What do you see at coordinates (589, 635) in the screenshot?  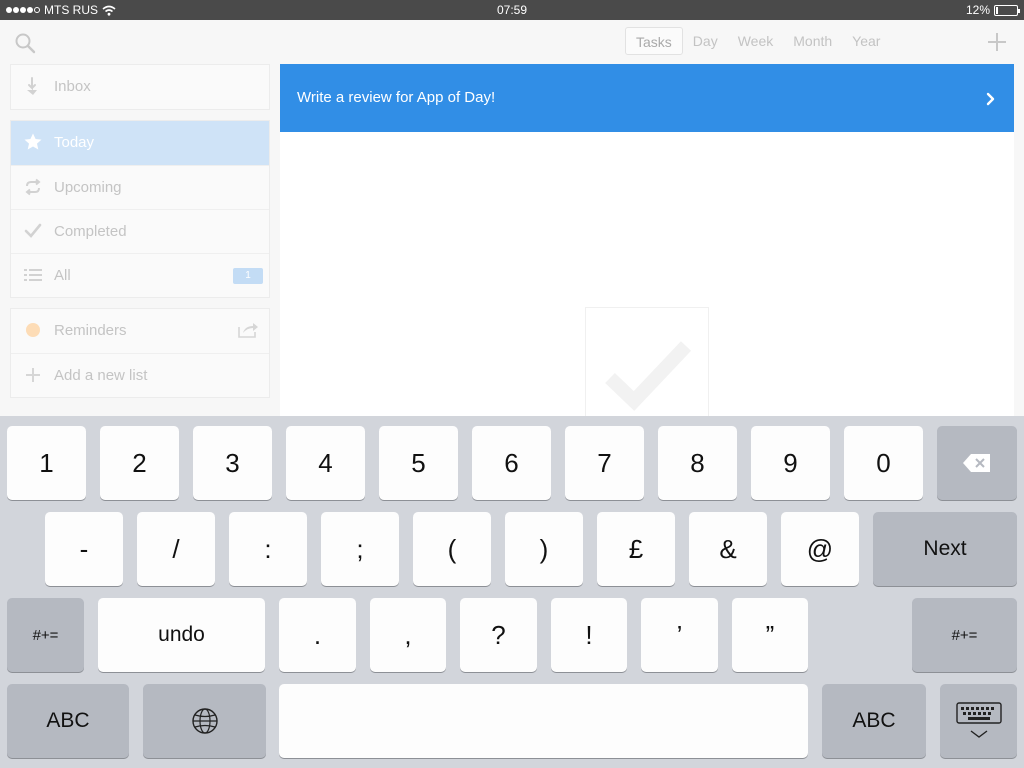 I see `key-exclamation: !` at bounding box center [589, 635].